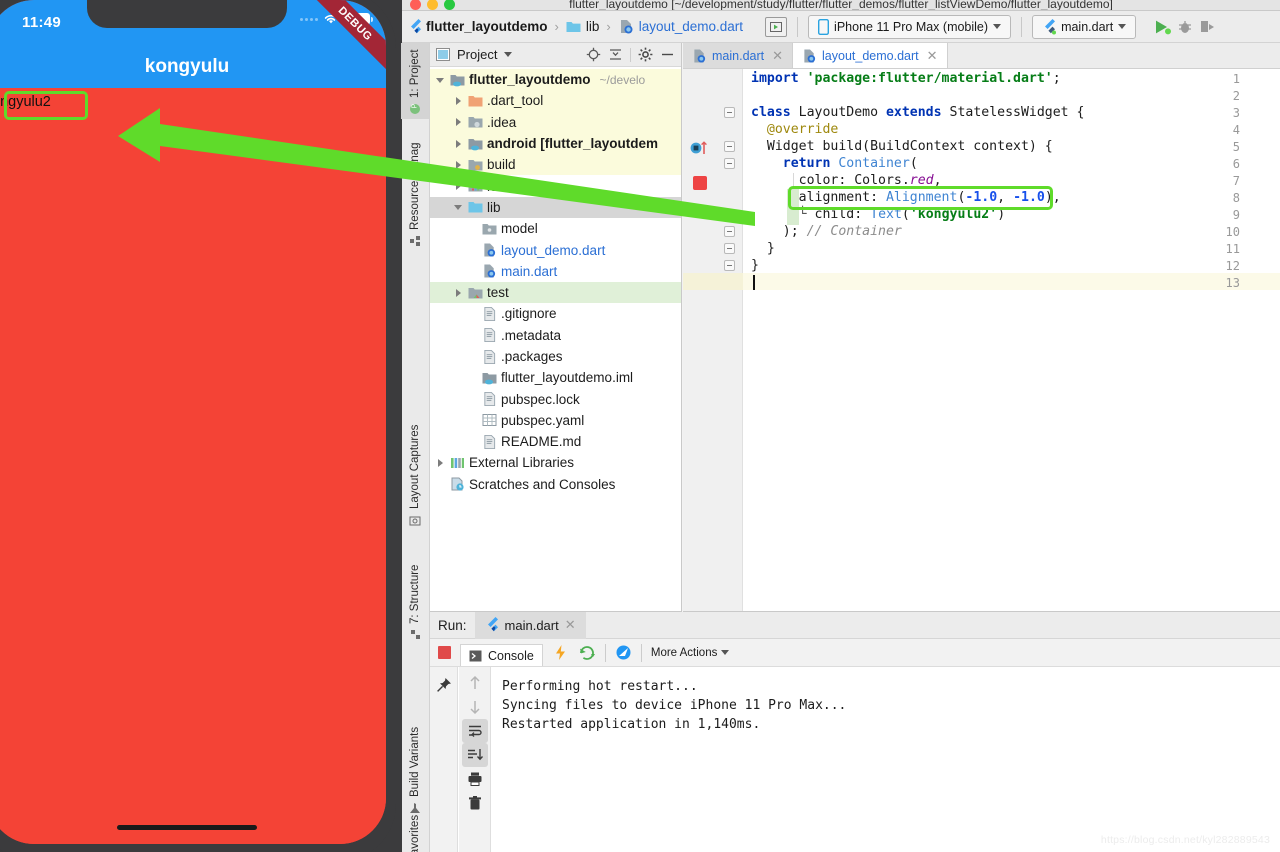 This screenshot has height=852, width=1280. I want to click on more-actions-button: More Actions, so click(690, 652).